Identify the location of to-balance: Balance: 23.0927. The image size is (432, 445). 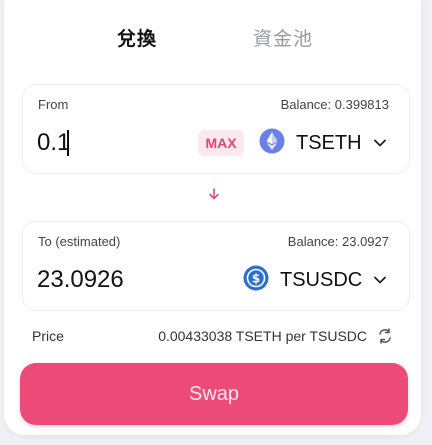
(338, 241).